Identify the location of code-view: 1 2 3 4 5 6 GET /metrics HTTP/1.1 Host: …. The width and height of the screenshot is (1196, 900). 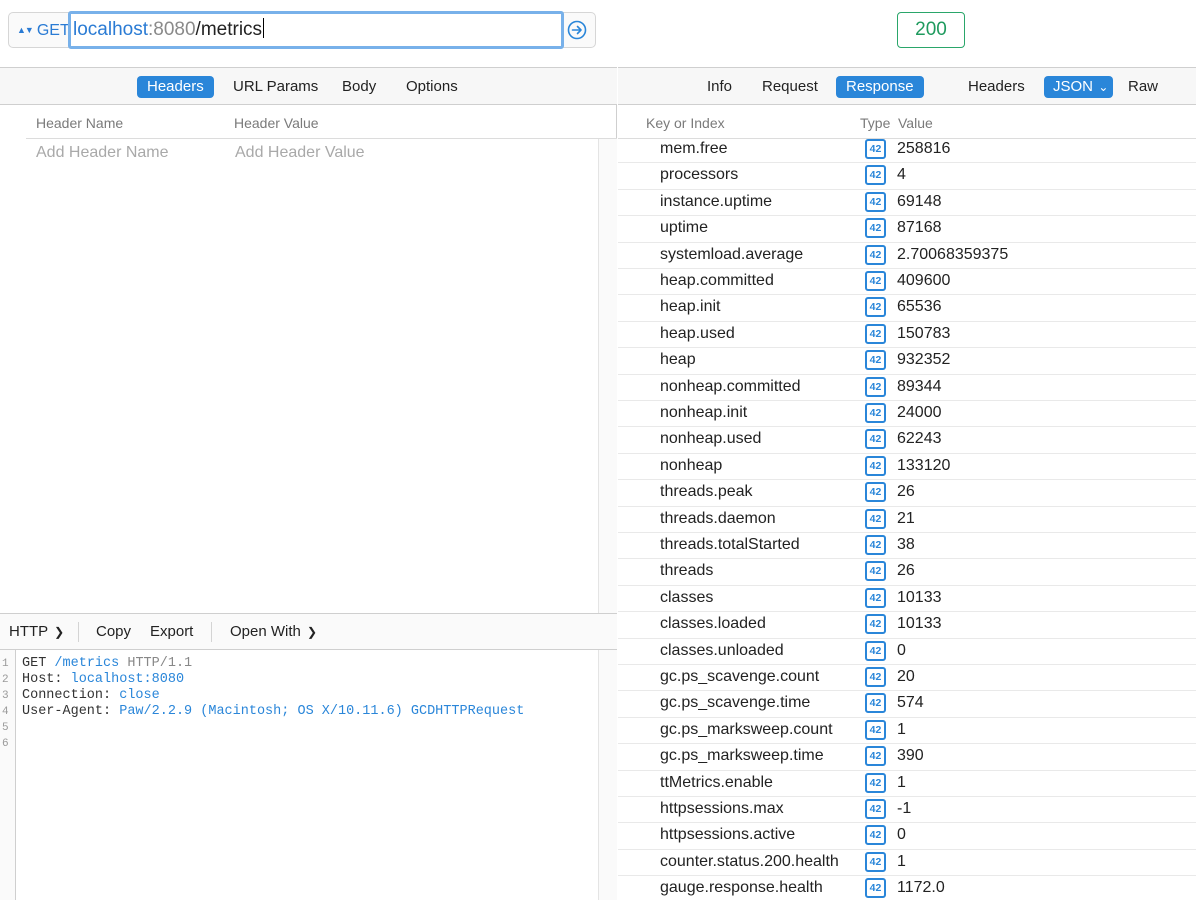
(308, 775).